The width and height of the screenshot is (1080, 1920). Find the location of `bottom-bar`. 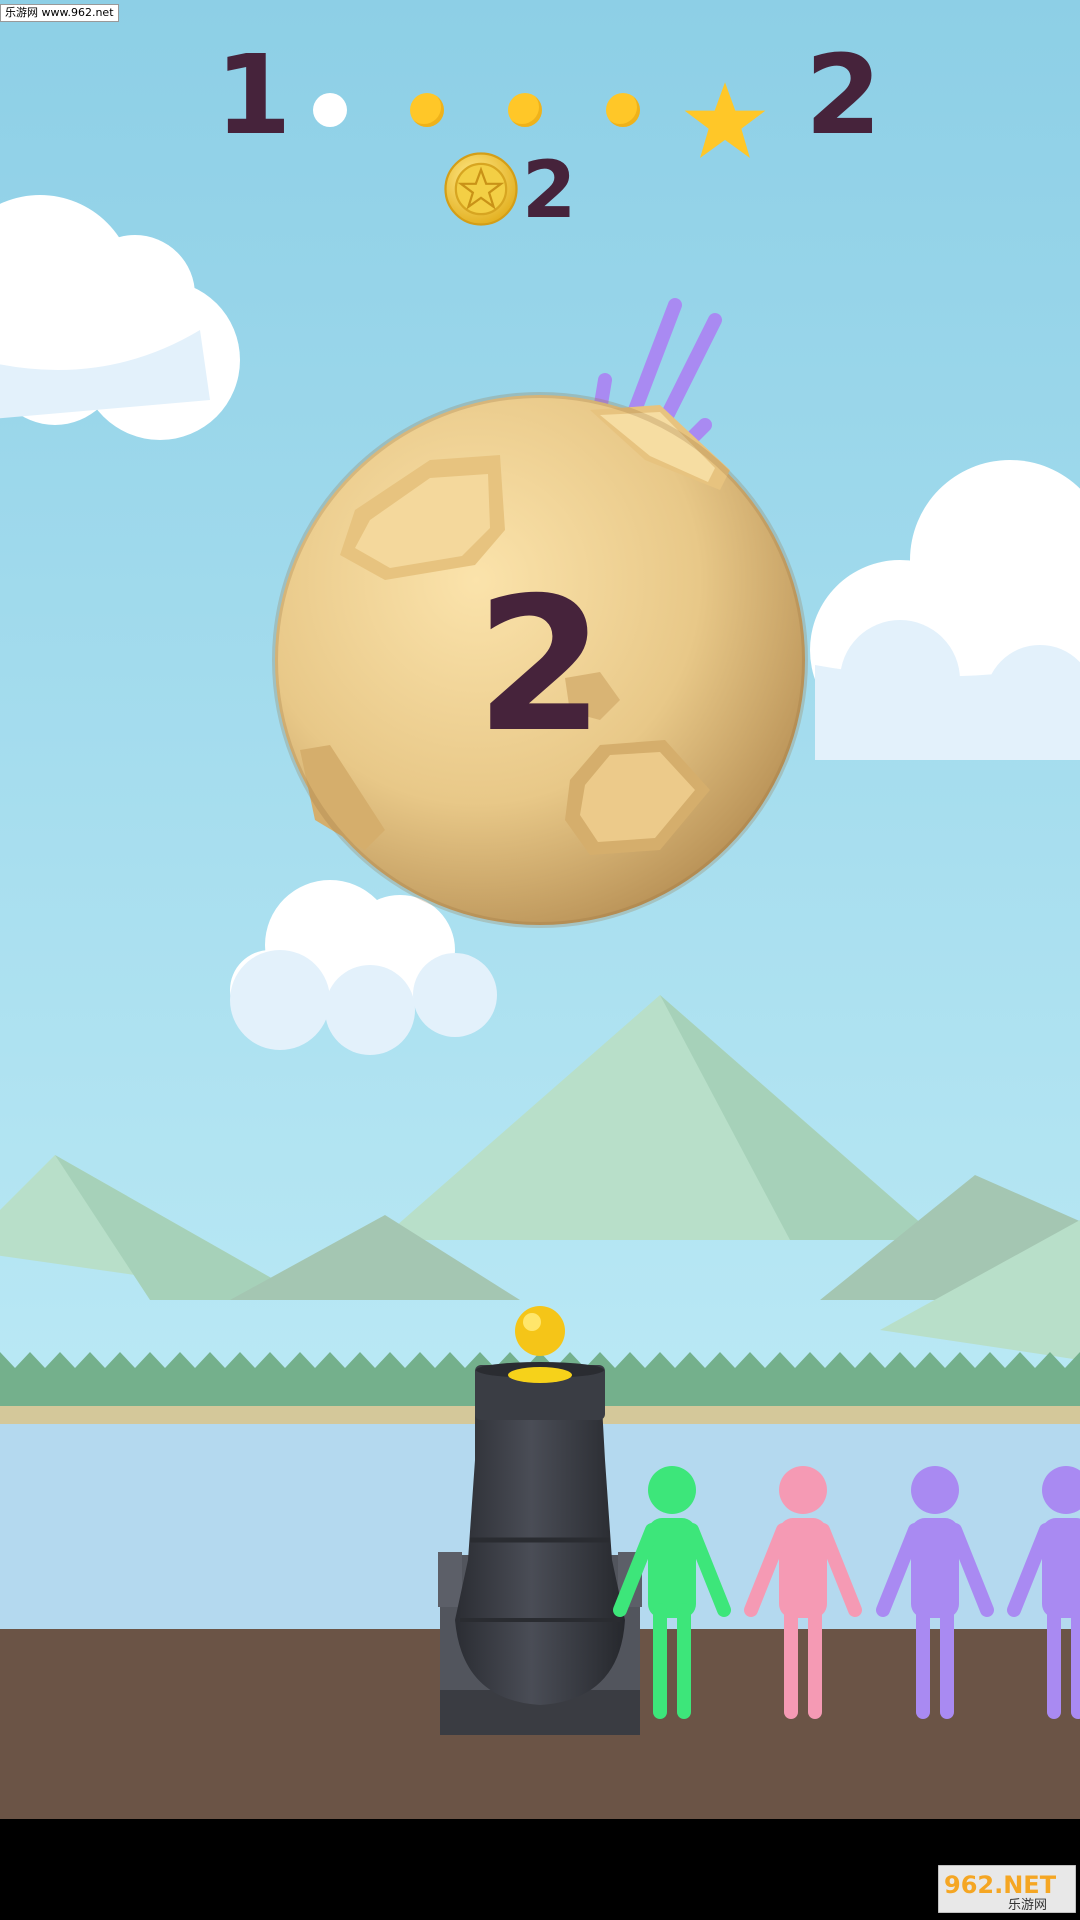

bottom-bar is located at coordinates (540, 1869).